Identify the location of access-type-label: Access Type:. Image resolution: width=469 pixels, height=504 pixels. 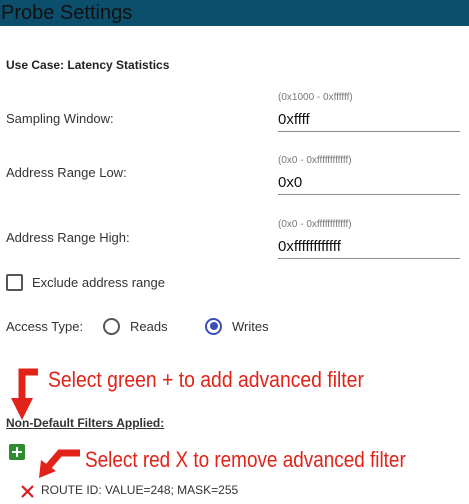
(45, 326).